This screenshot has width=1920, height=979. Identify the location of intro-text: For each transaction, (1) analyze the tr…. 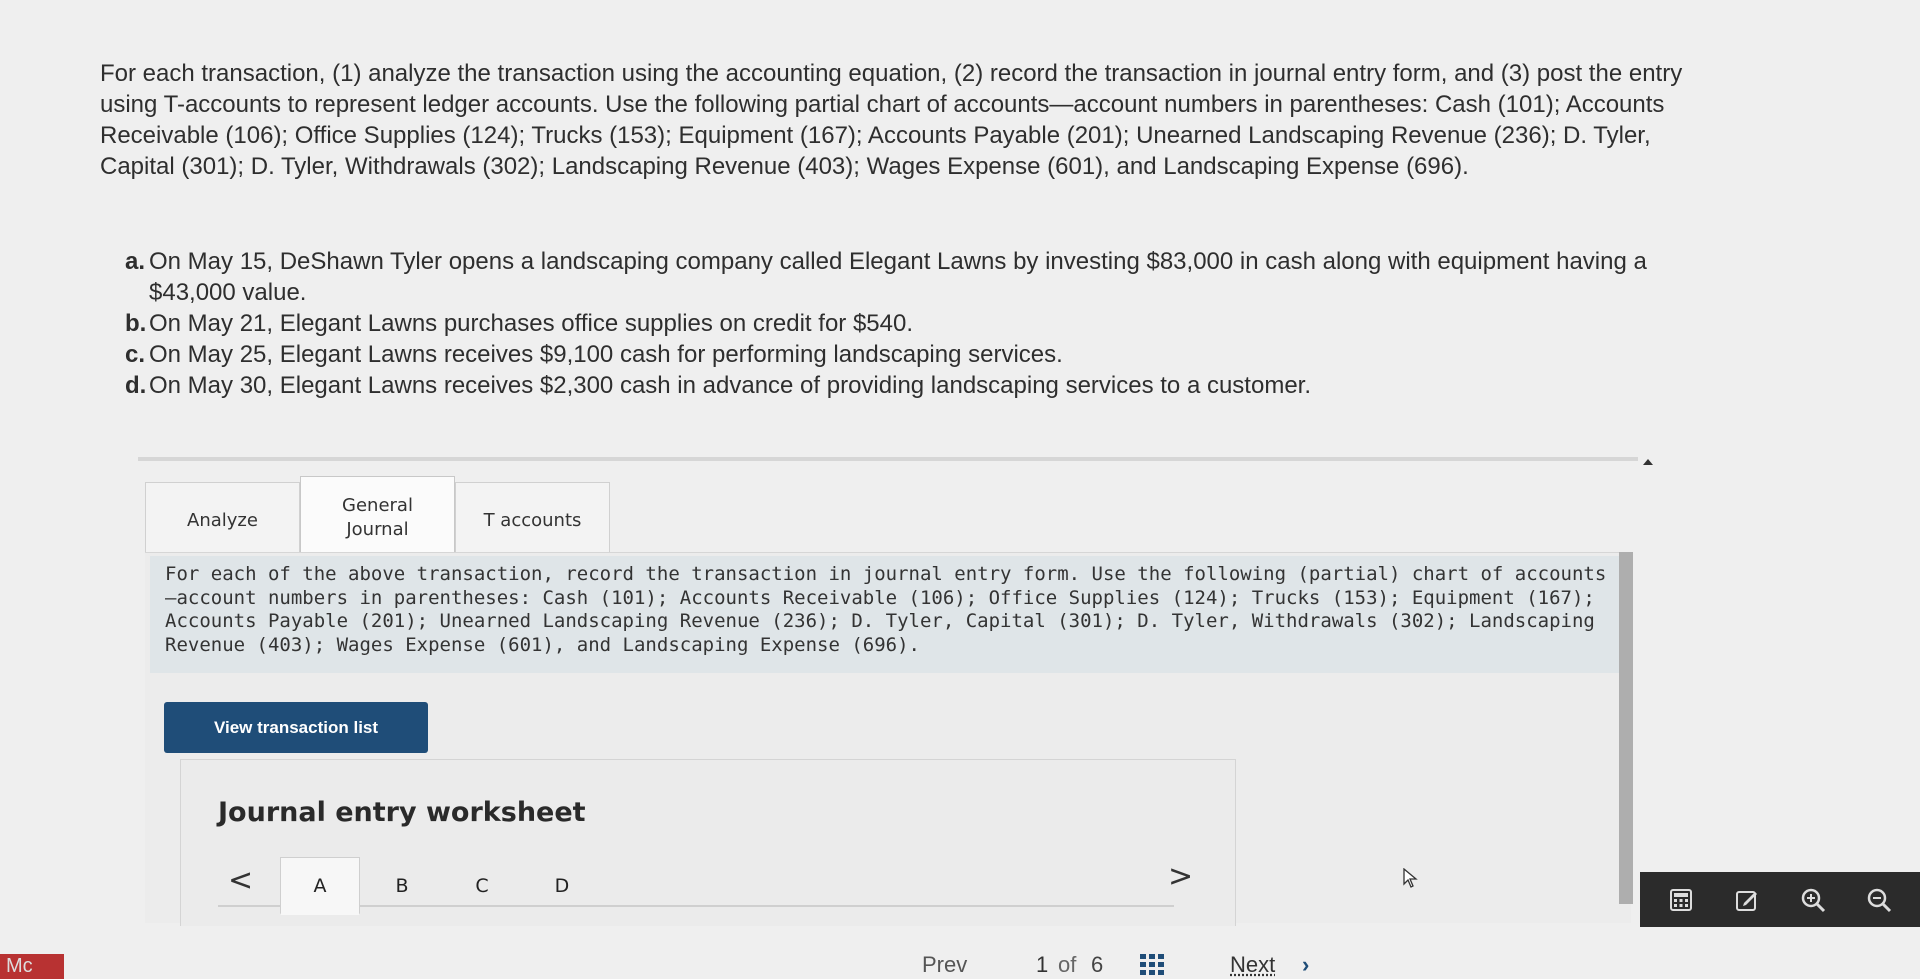
(891, 120).